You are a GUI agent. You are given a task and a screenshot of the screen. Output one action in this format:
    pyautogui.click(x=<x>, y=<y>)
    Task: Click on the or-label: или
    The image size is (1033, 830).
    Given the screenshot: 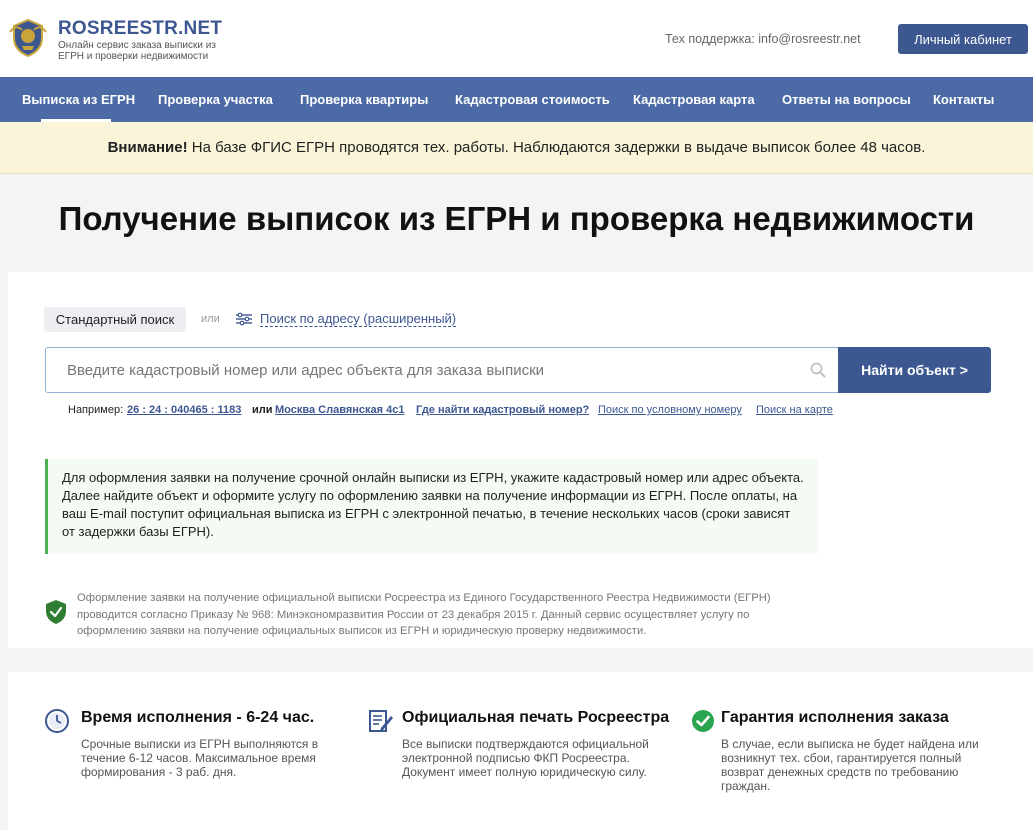 What is the action you would take?
    pyautogui.click(x=210, y=319)
    